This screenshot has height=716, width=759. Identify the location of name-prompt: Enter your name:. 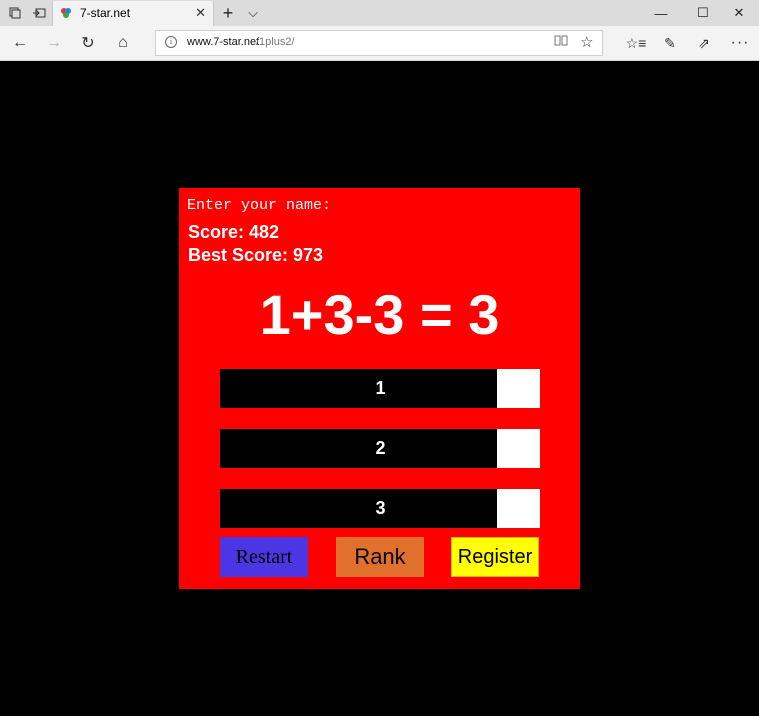
(259, 205).